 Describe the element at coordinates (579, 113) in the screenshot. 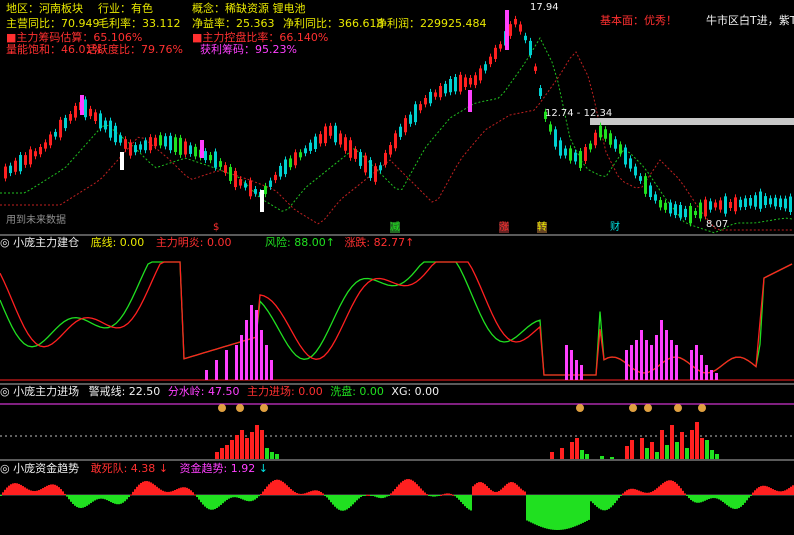

I see `range-label: 12.74 - 12.34` at that location.